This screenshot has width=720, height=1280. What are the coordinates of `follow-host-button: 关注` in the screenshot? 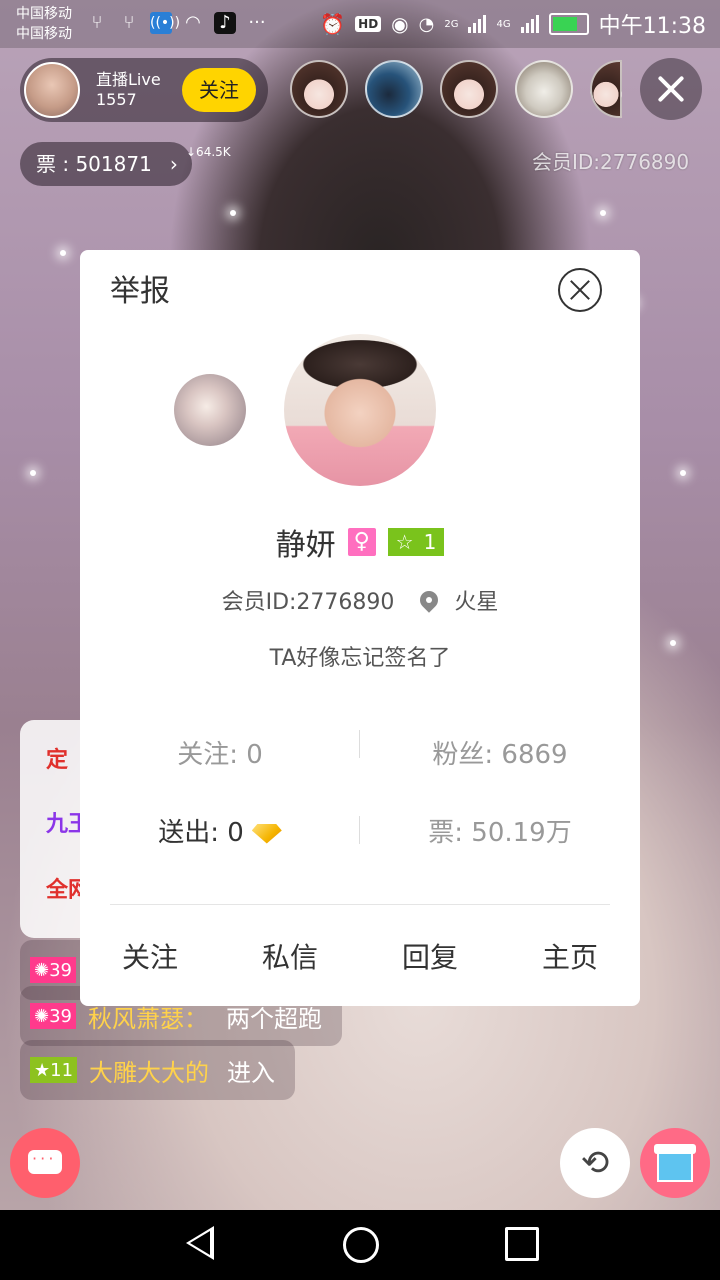 It's located at (219, 90).